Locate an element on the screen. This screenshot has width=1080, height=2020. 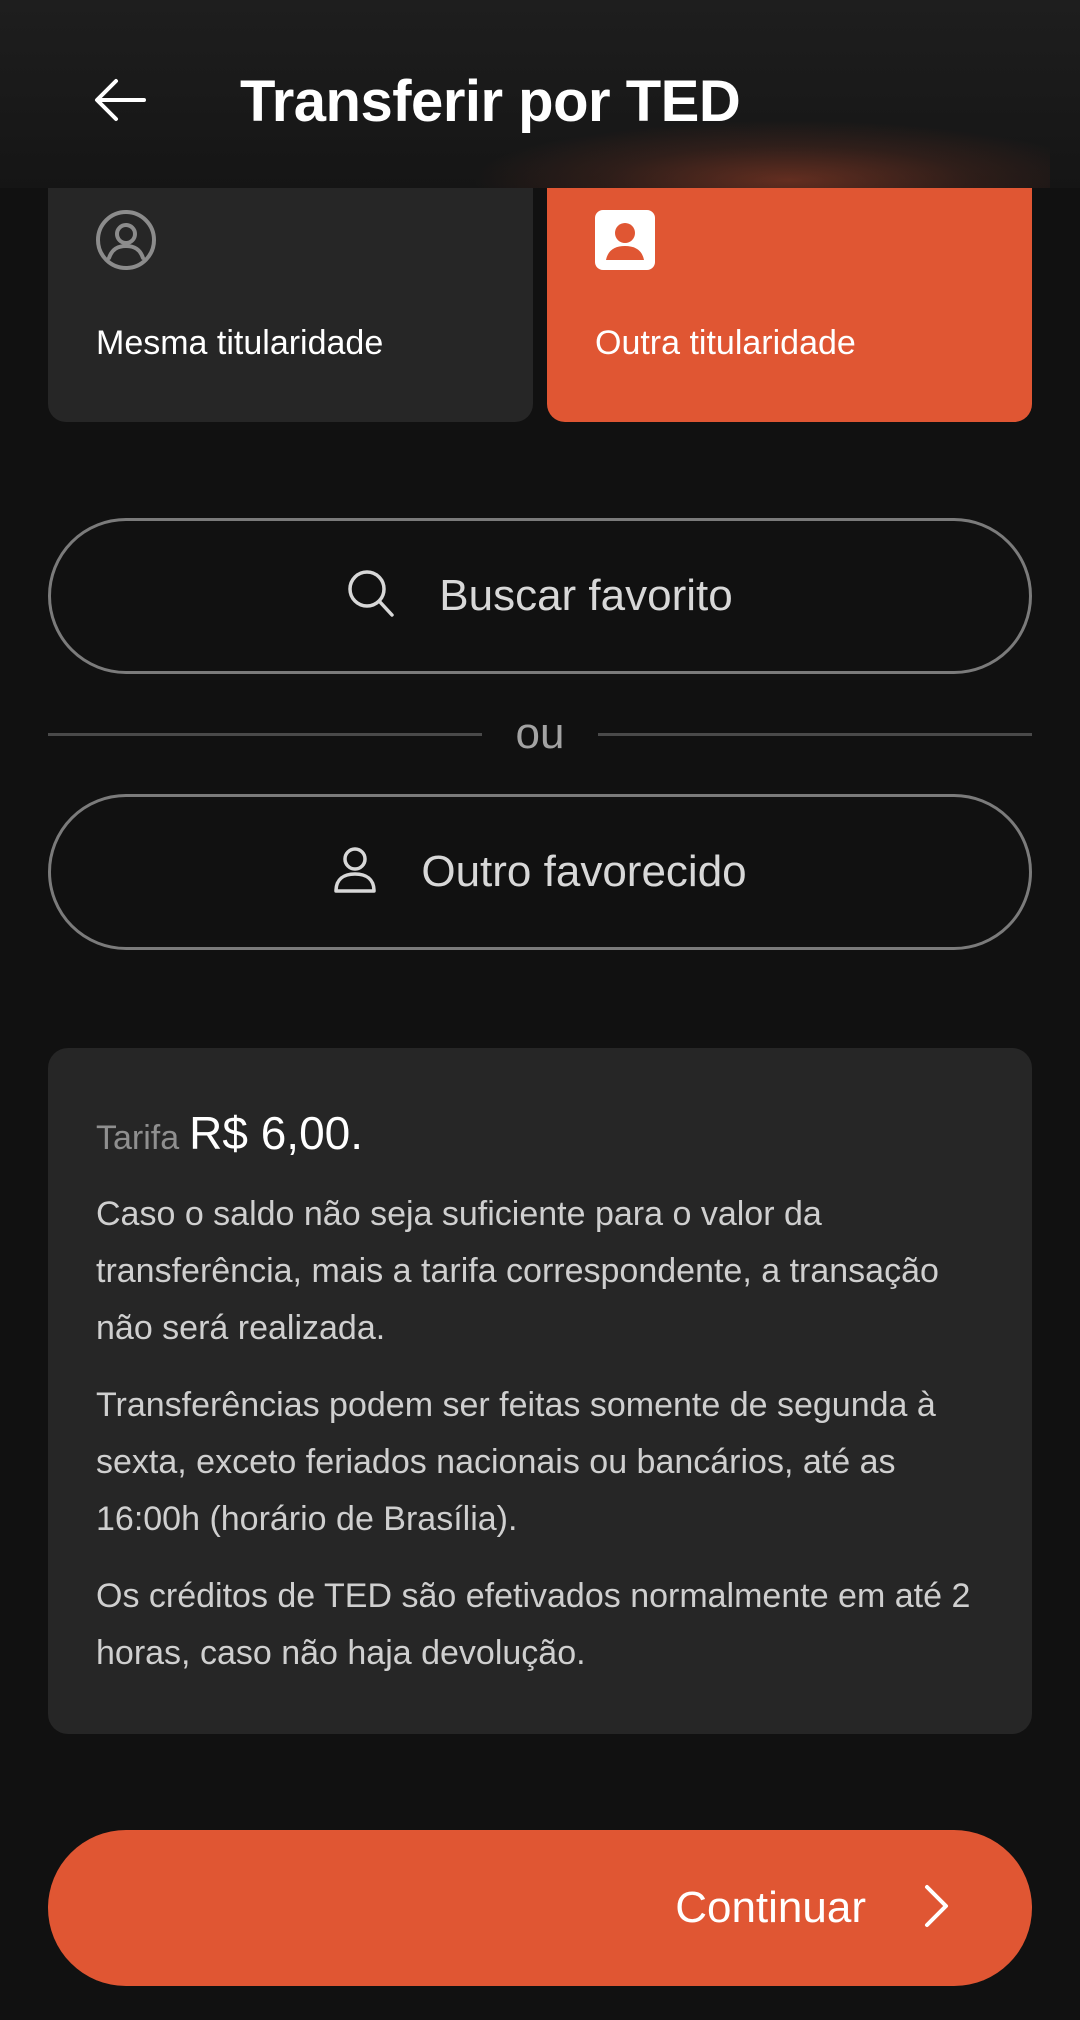
other-payee-button: Outro favorecido is located at coordinates (540, 872).